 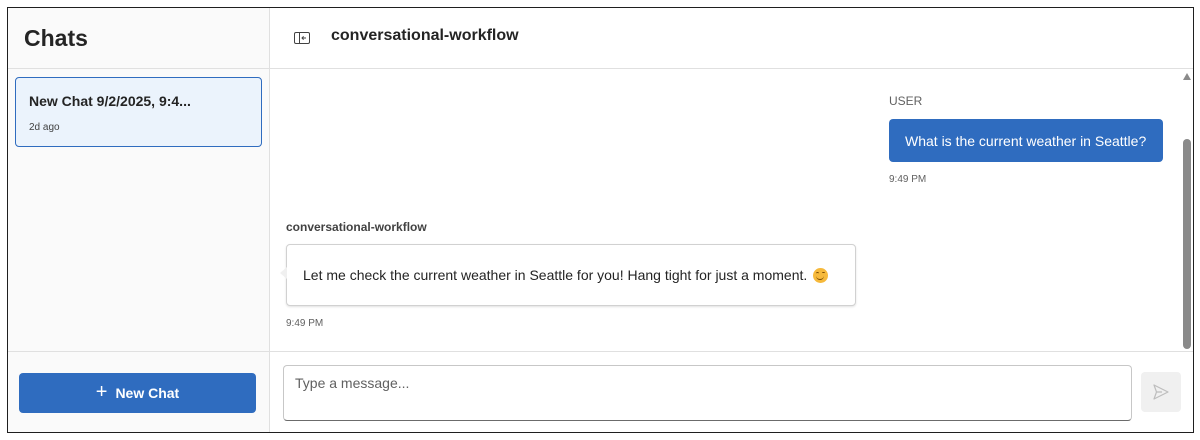 What do you see at coordinates (1187, 244) in the screenshot?
I see `scroll-thumb` at bounding box center [1187, 244].